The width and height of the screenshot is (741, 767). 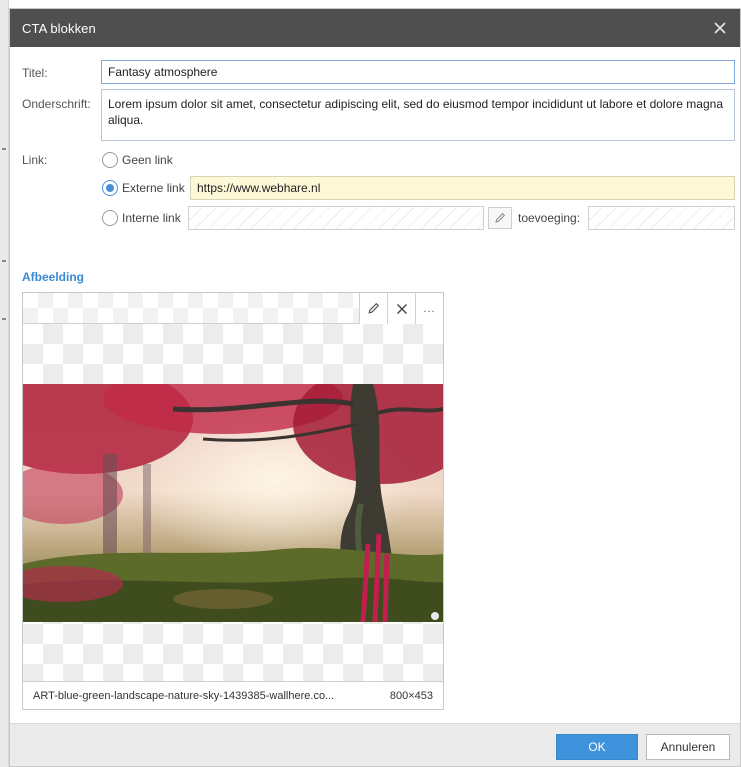 I want to click on image-dimensions: 800×453, so click(x=411, y=695).